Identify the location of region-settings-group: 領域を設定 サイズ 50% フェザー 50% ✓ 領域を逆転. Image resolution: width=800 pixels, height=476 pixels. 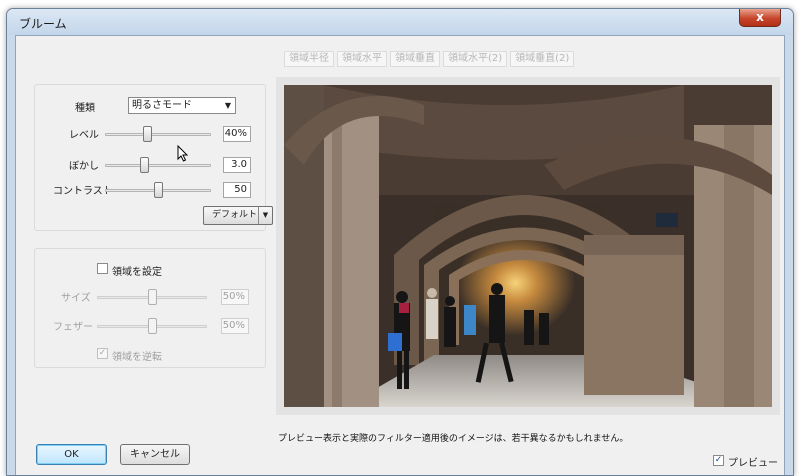
(150, 308).